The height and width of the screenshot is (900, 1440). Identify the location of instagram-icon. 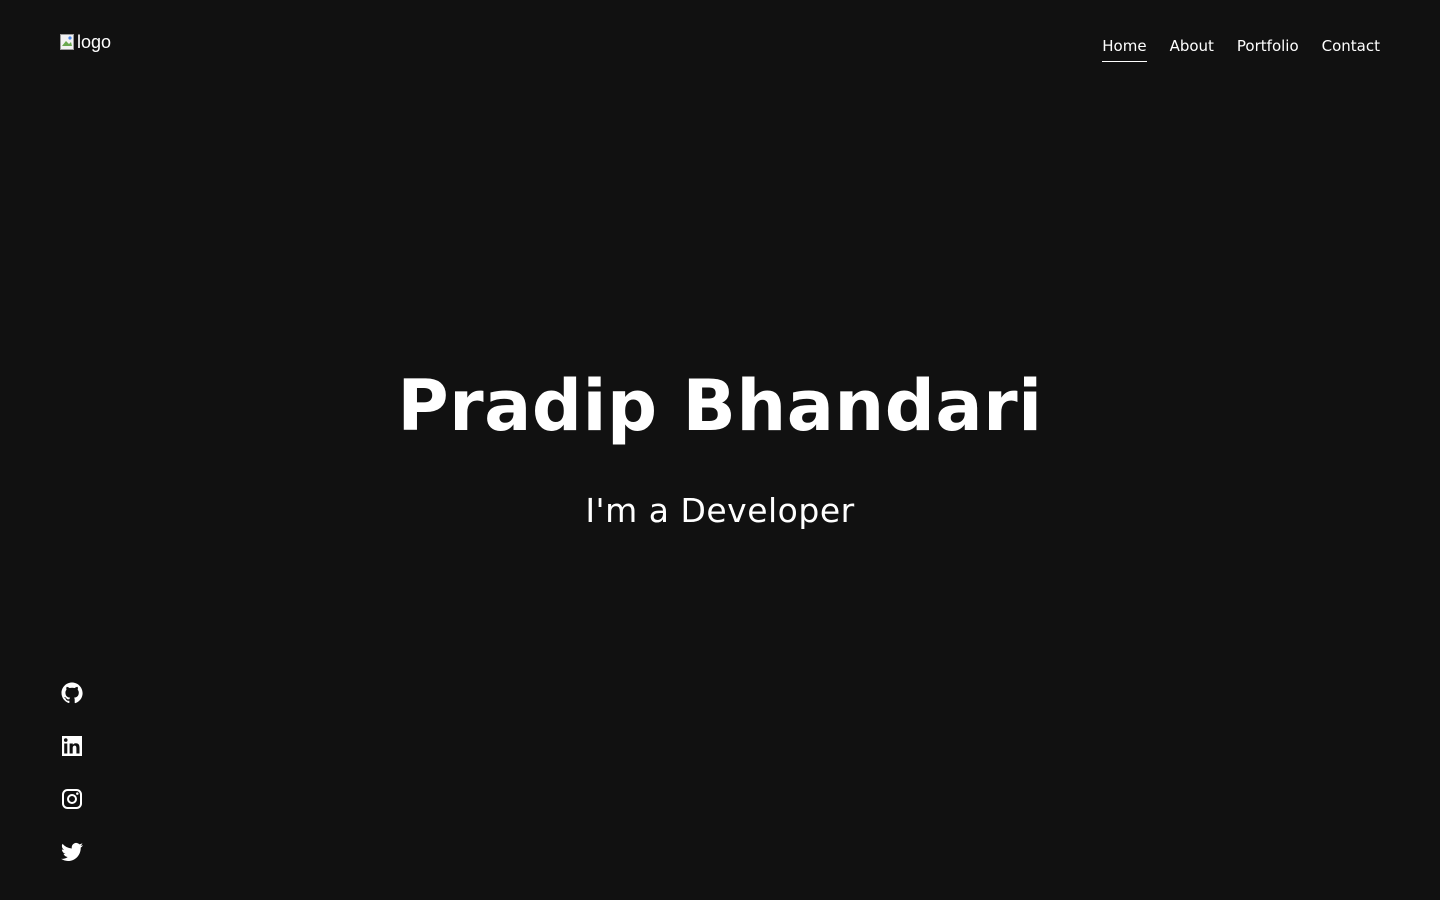
(72, 799).